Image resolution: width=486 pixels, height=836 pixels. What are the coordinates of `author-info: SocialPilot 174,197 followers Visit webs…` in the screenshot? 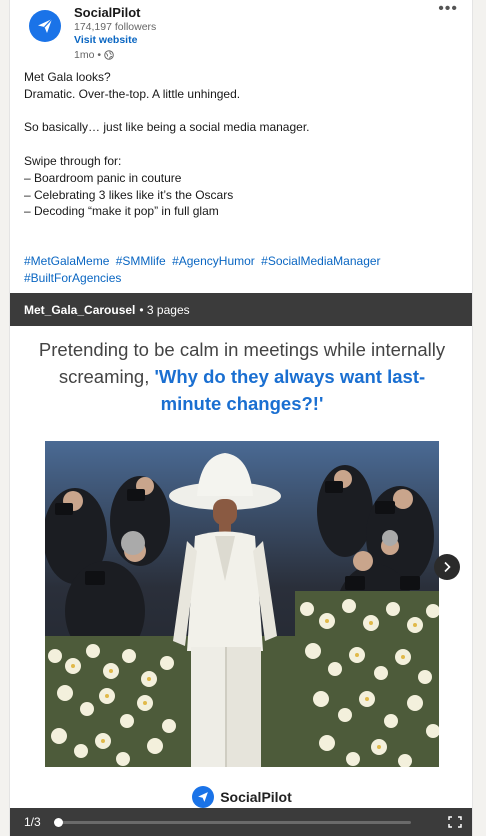 It's located at (115, 33).